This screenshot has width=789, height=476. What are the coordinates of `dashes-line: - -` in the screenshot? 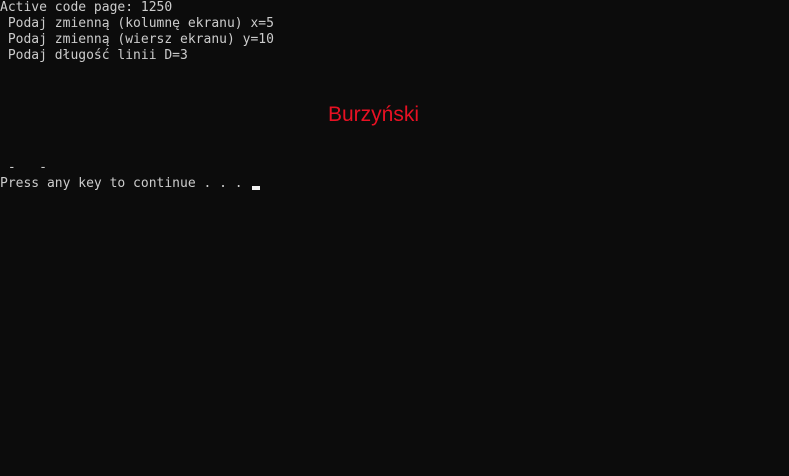 It's located at (23, 167).